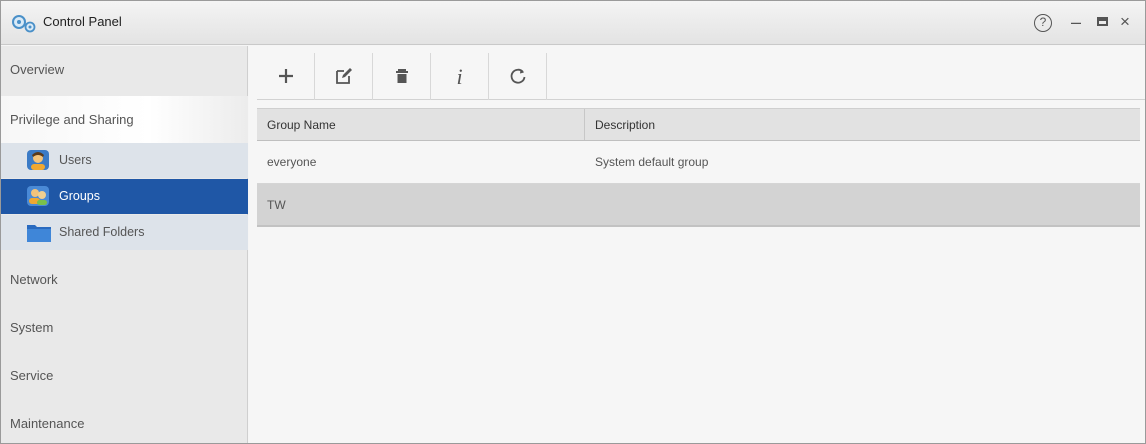 This screenshot has width=1146, height=444. I want to click on table-row: everyone System default group, so click(698, 162).